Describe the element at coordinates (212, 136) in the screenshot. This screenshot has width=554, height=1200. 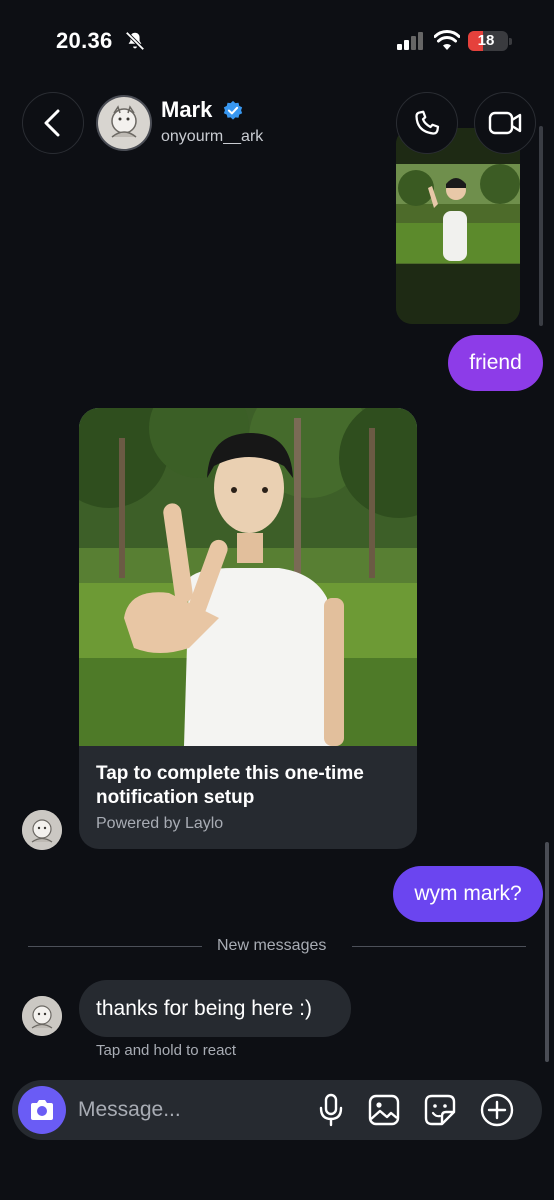
I see `contact-handle: onyourm__ark` at that location.